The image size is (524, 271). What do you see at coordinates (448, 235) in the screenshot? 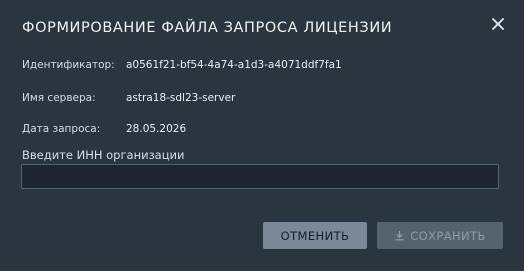
I see `save-button-label: СОХРАНИТЬ` at bounding box center [448, 235].